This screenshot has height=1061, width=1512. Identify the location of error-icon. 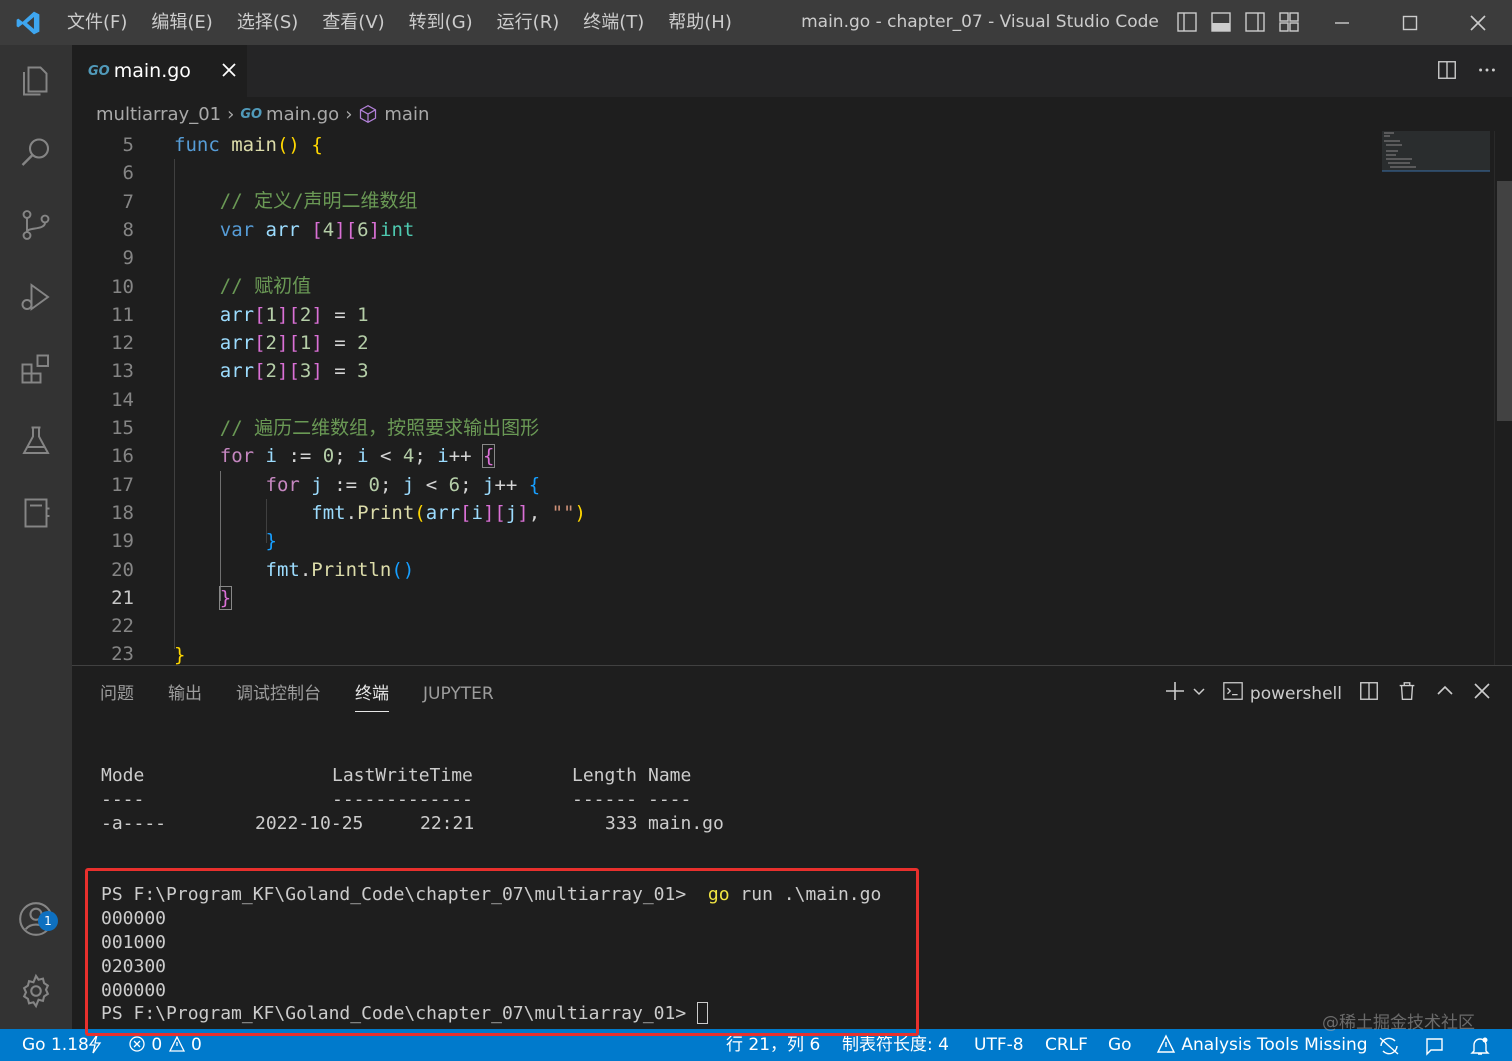
(137, 1044).